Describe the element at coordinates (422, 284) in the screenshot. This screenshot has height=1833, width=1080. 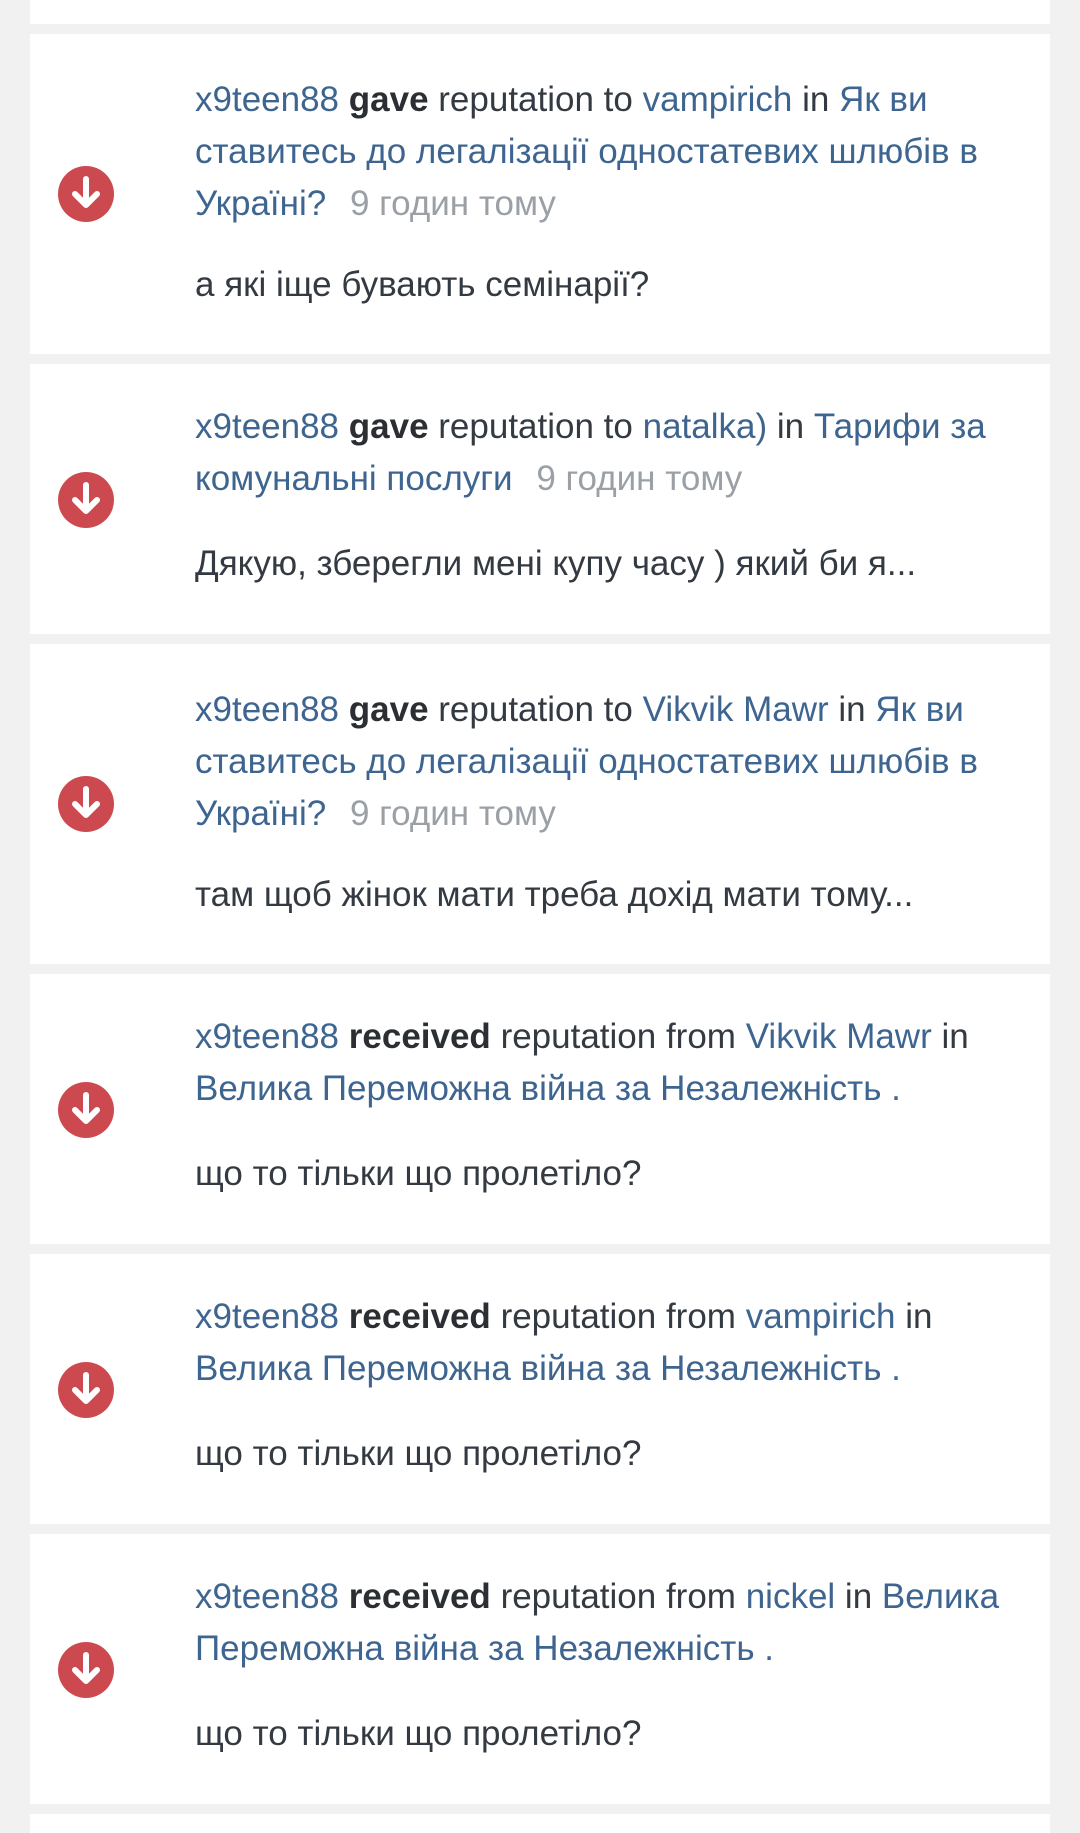
I see `post-excerpt: а які іще бувають семінарії?` at that location.